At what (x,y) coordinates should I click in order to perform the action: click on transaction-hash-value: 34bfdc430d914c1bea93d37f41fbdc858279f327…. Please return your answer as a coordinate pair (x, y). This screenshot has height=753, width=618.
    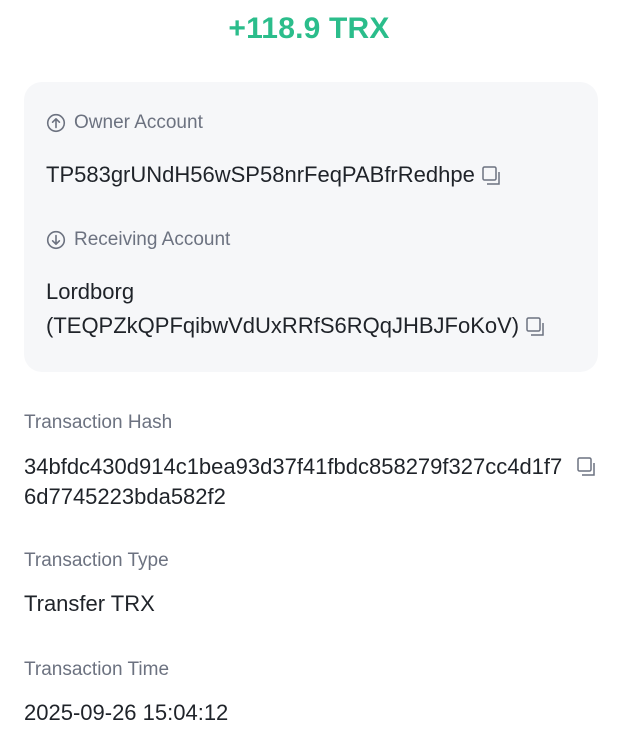
    Looking at the image, I should click on (296, 482).